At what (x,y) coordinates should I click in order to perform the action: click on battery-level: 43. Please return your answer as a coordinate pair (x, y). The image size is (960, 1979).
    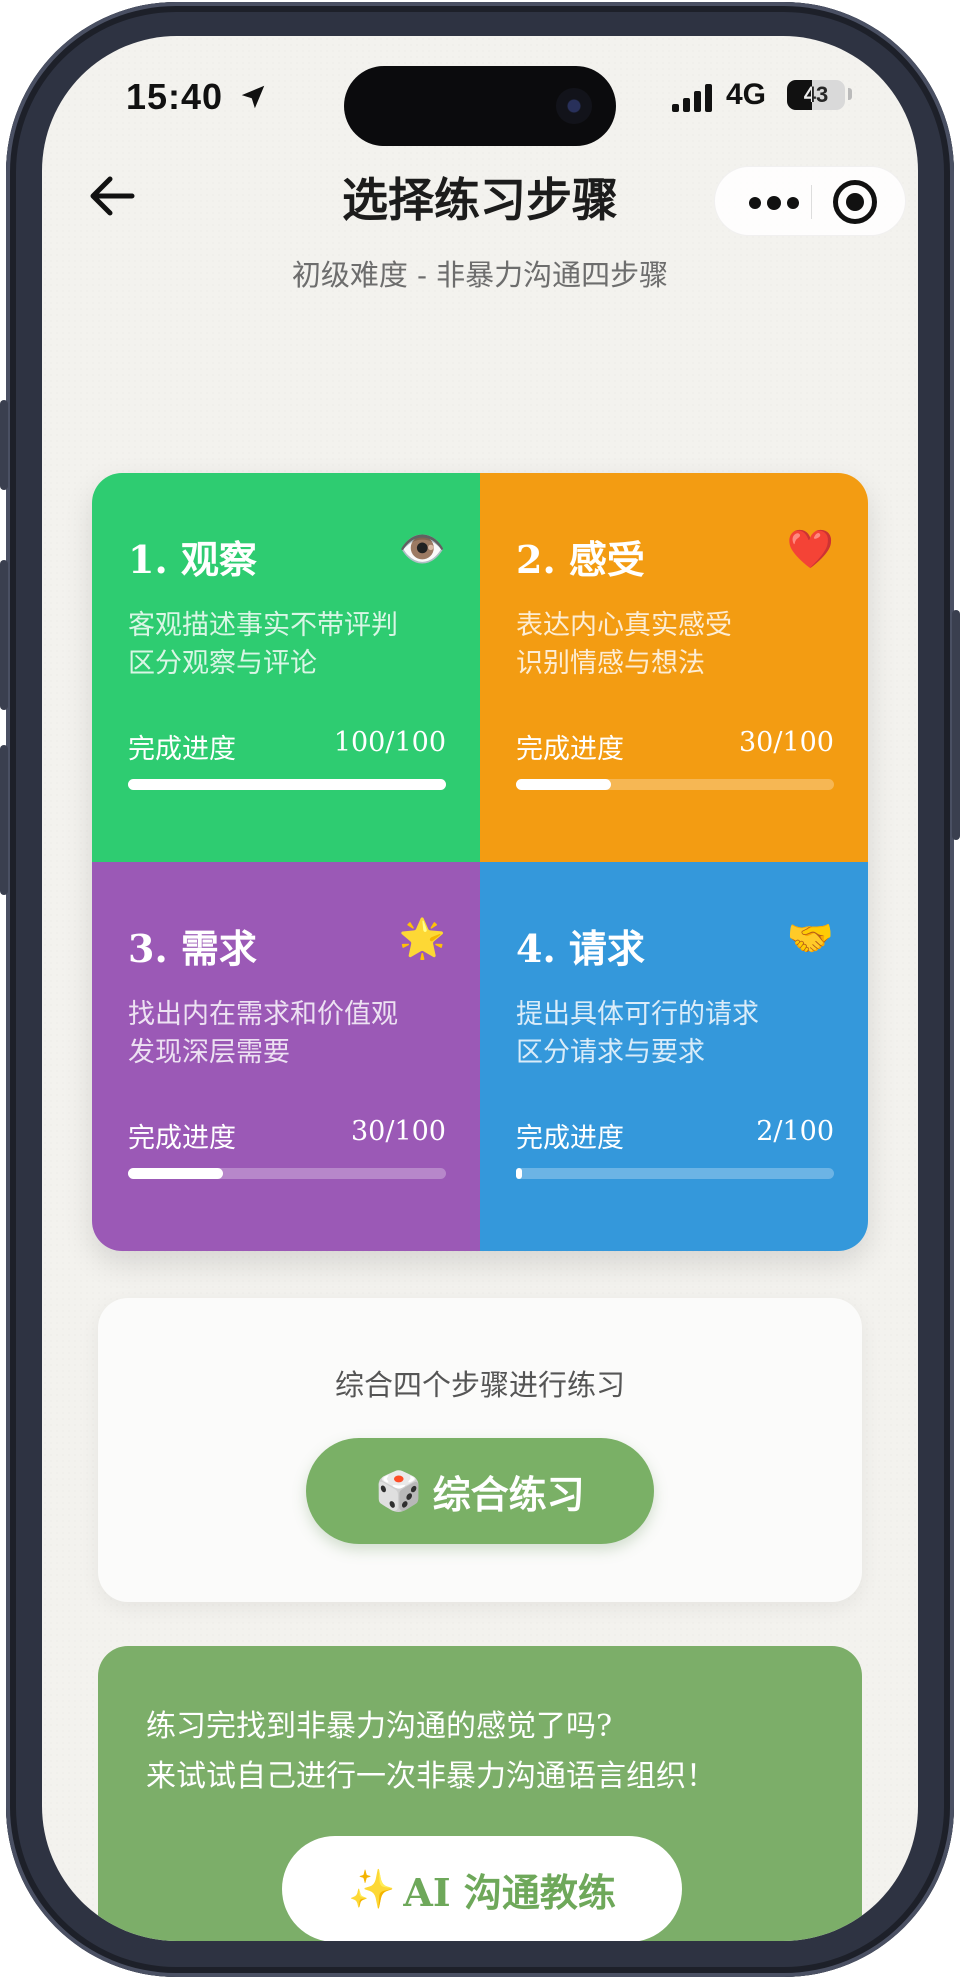
    Looking at the image, I should click on (816, 94).